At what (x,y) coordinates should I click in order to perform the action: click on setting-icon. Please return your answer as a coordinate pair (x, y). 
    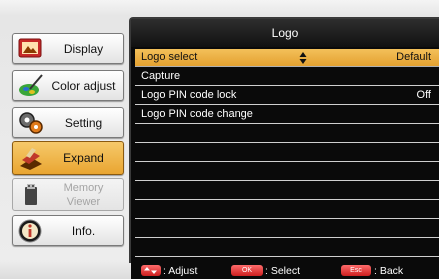
    Looking at the image, I should click on (31, 123).